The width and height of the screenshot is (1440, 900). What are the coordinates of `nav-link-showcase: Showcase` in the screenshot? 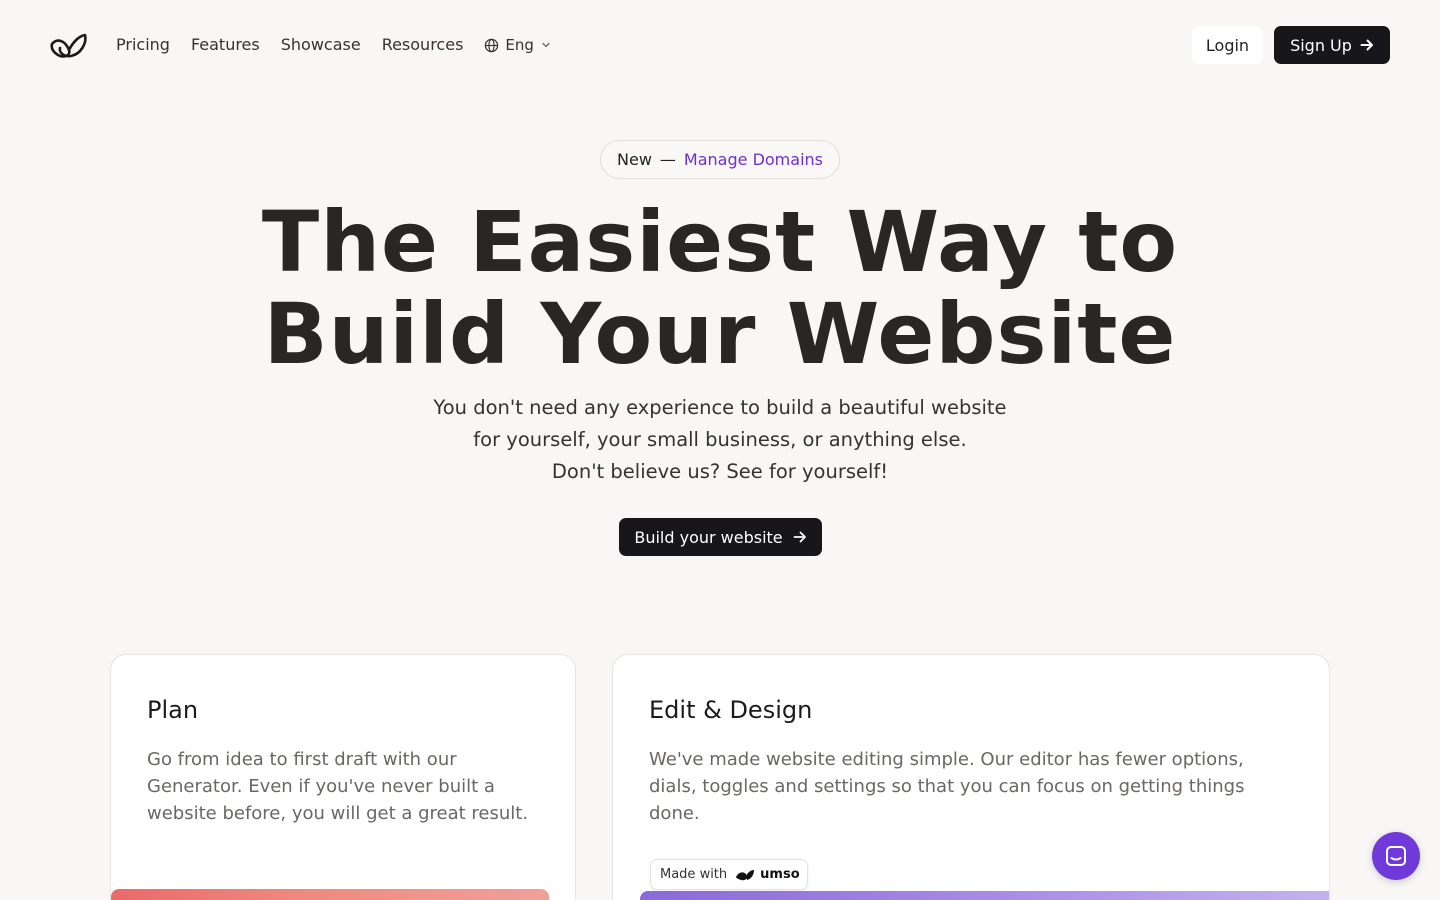 It's located at (321, 45).